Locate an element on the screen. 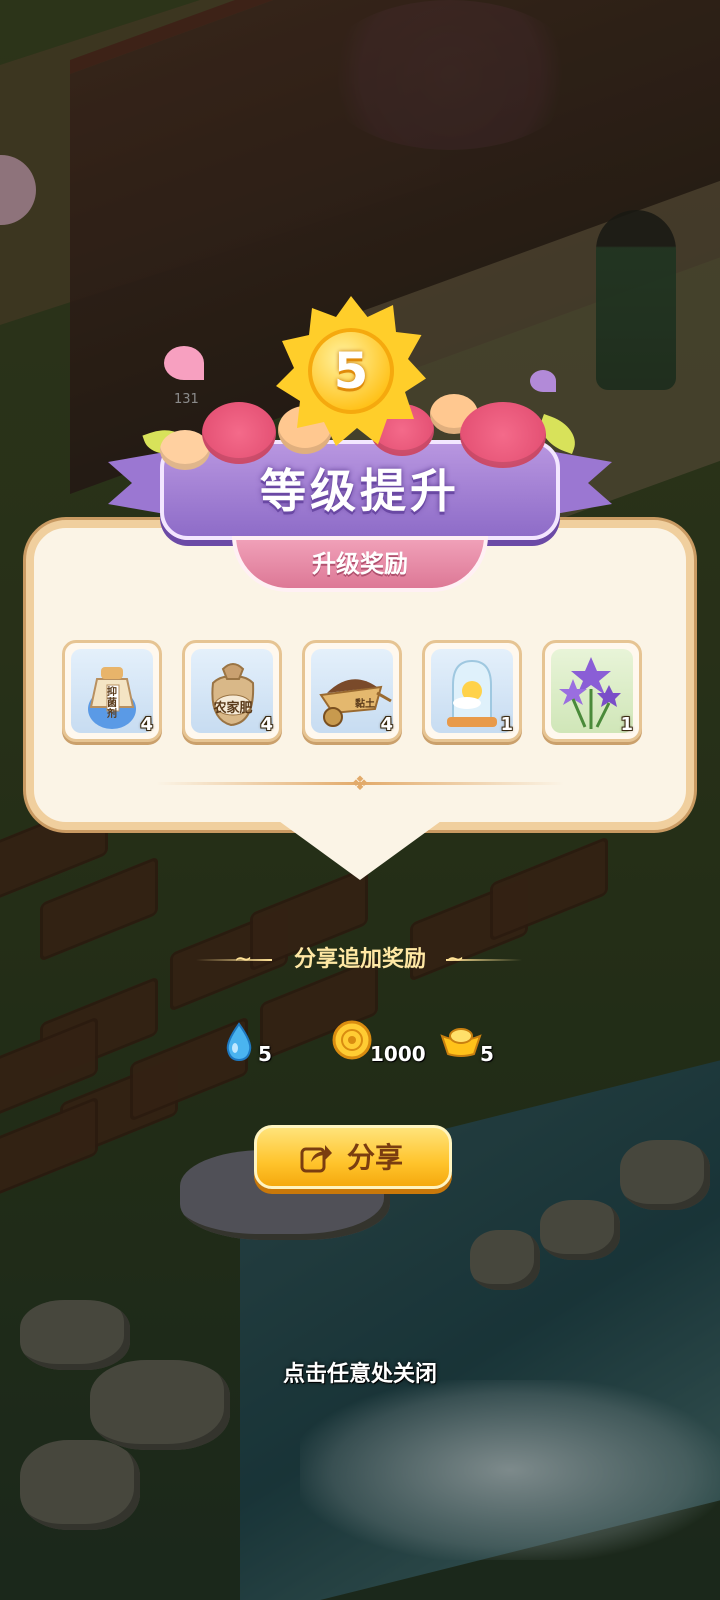  water-drop-icon is located at coordinates (239, 1042).